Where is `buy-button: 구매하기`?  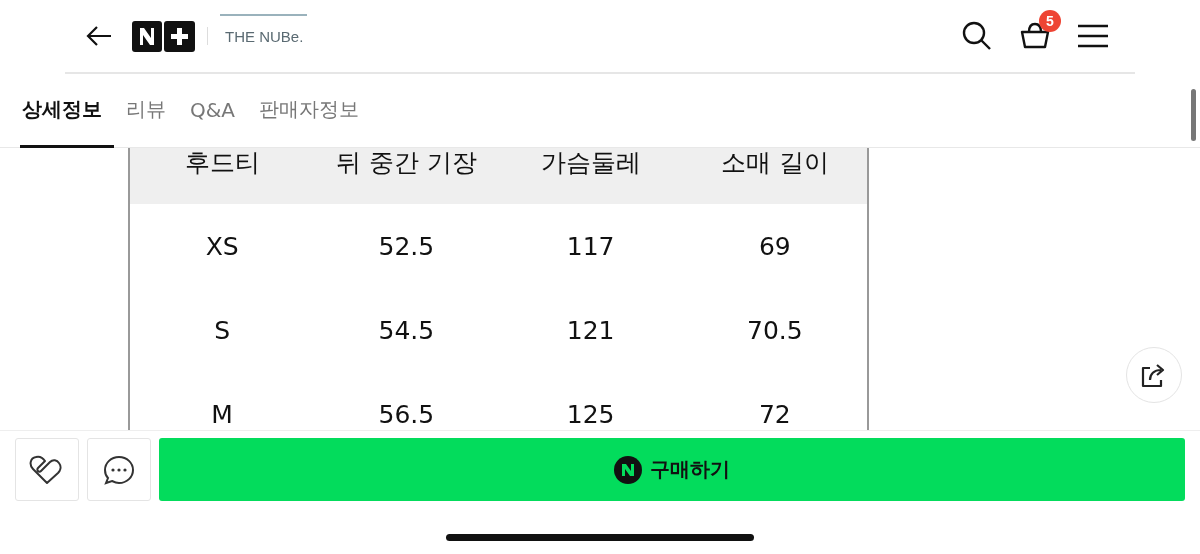
buy-button: 구매하기 is located at coordinates (672, 469).